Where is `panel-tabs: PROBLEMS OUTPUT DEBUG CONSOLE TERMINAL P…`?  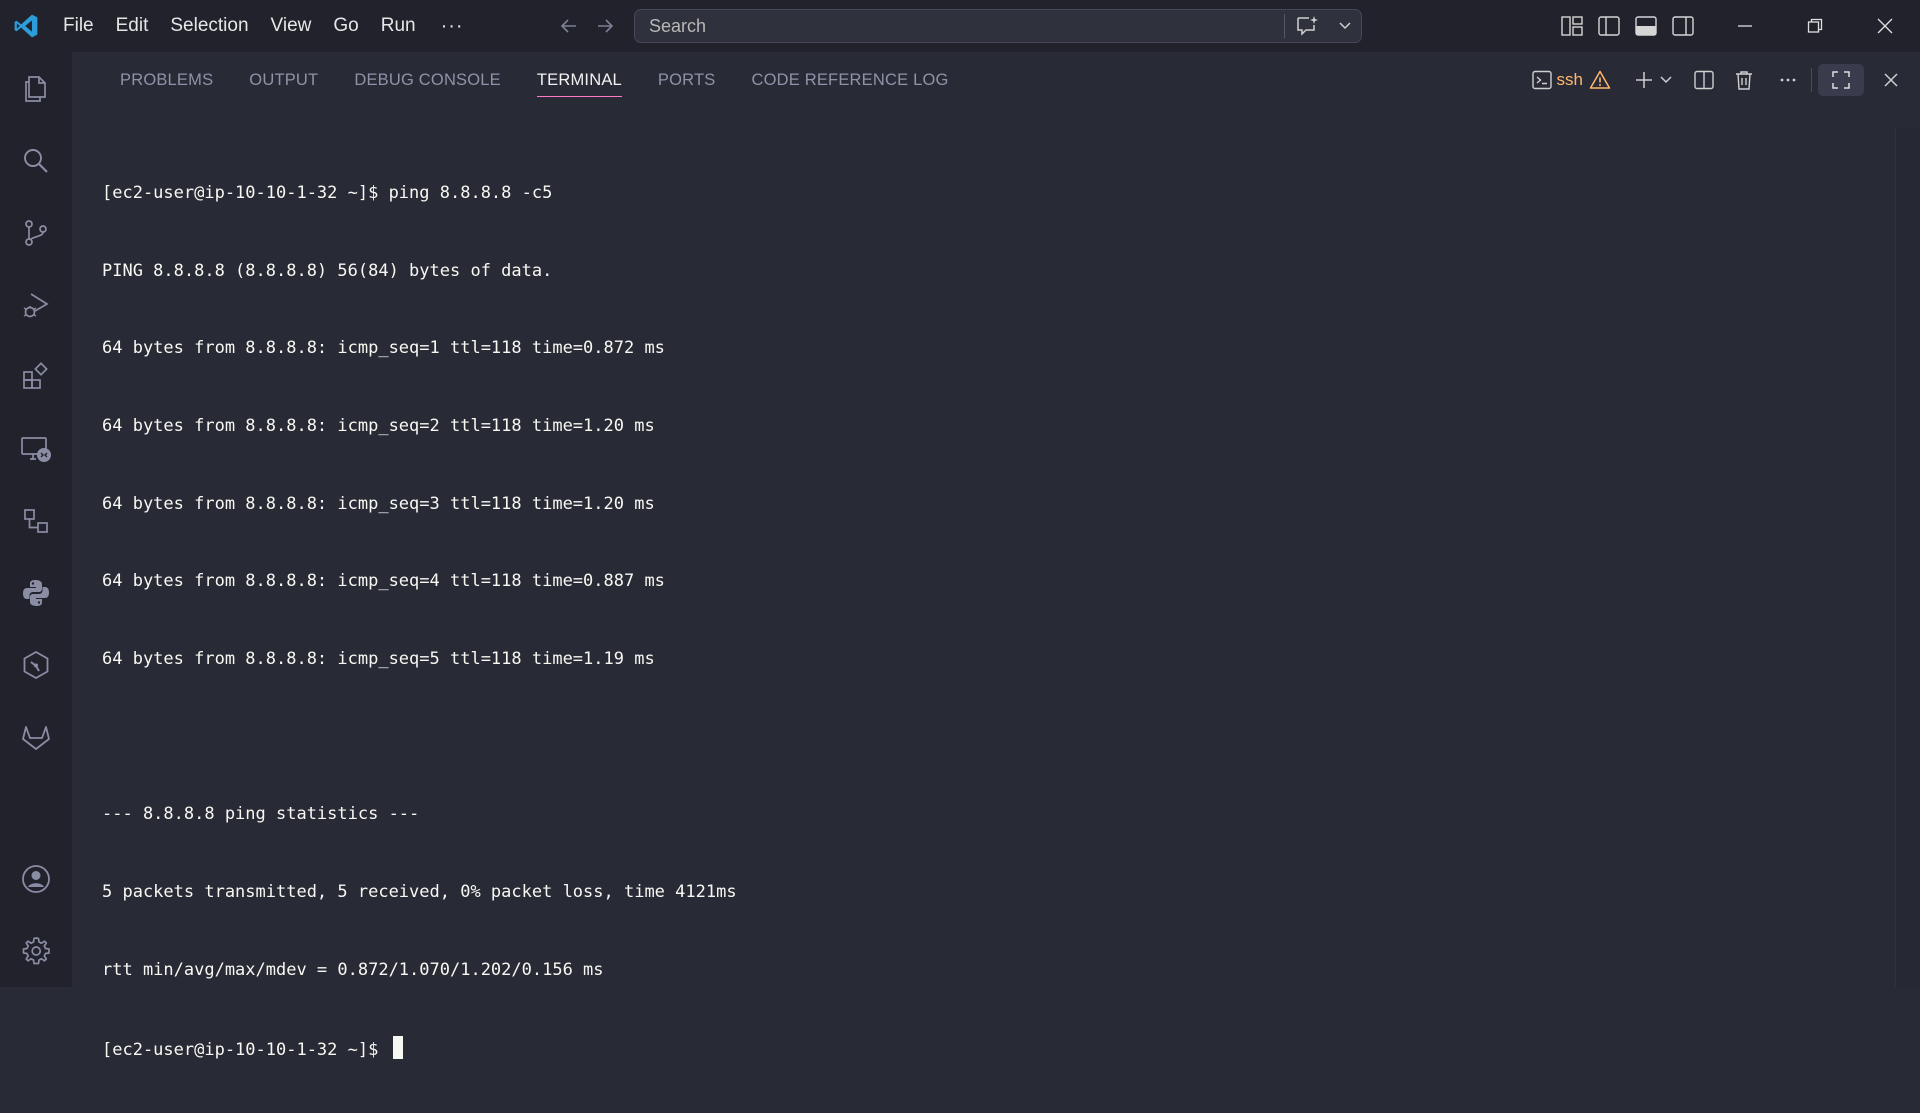 panel-tabs: PROBLEMS OUTPUT DEBUG CONSOLE TERMINAL P… is located at coordinates (534, 80).